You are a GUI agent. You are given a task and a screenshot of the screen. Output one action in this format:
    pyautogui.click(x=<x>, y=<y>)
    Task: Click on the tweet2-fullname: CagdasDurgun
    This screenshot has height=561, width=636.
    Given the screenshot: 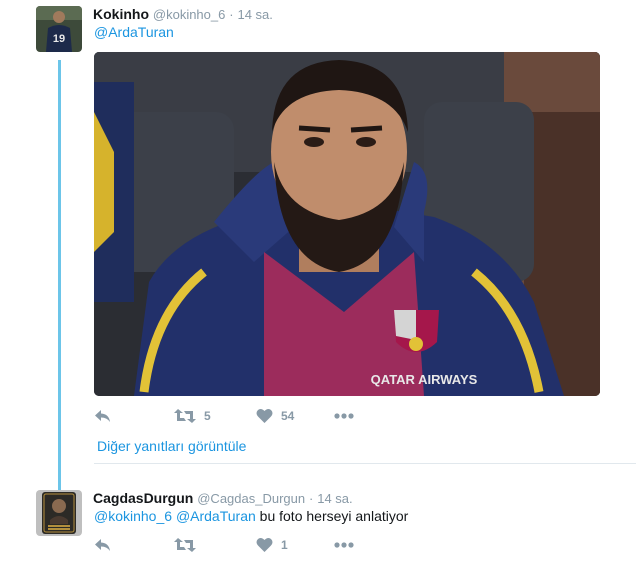 What is the action you would take?
    pyautogui.click(x=143, y=498)
    